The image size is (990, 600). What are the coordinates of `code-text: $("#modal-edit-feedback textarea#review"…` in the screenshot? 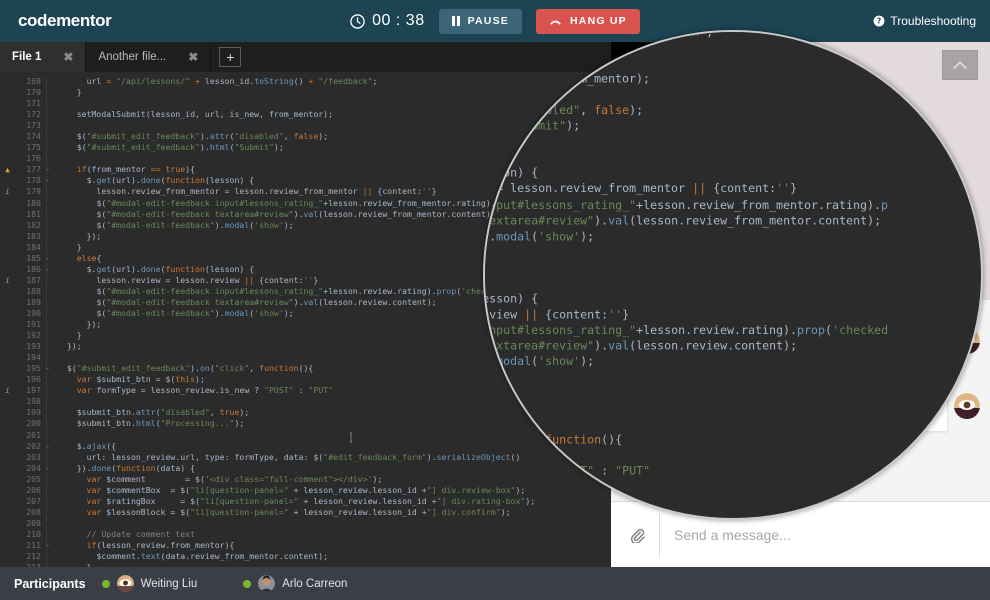 It's located at (733, 346).